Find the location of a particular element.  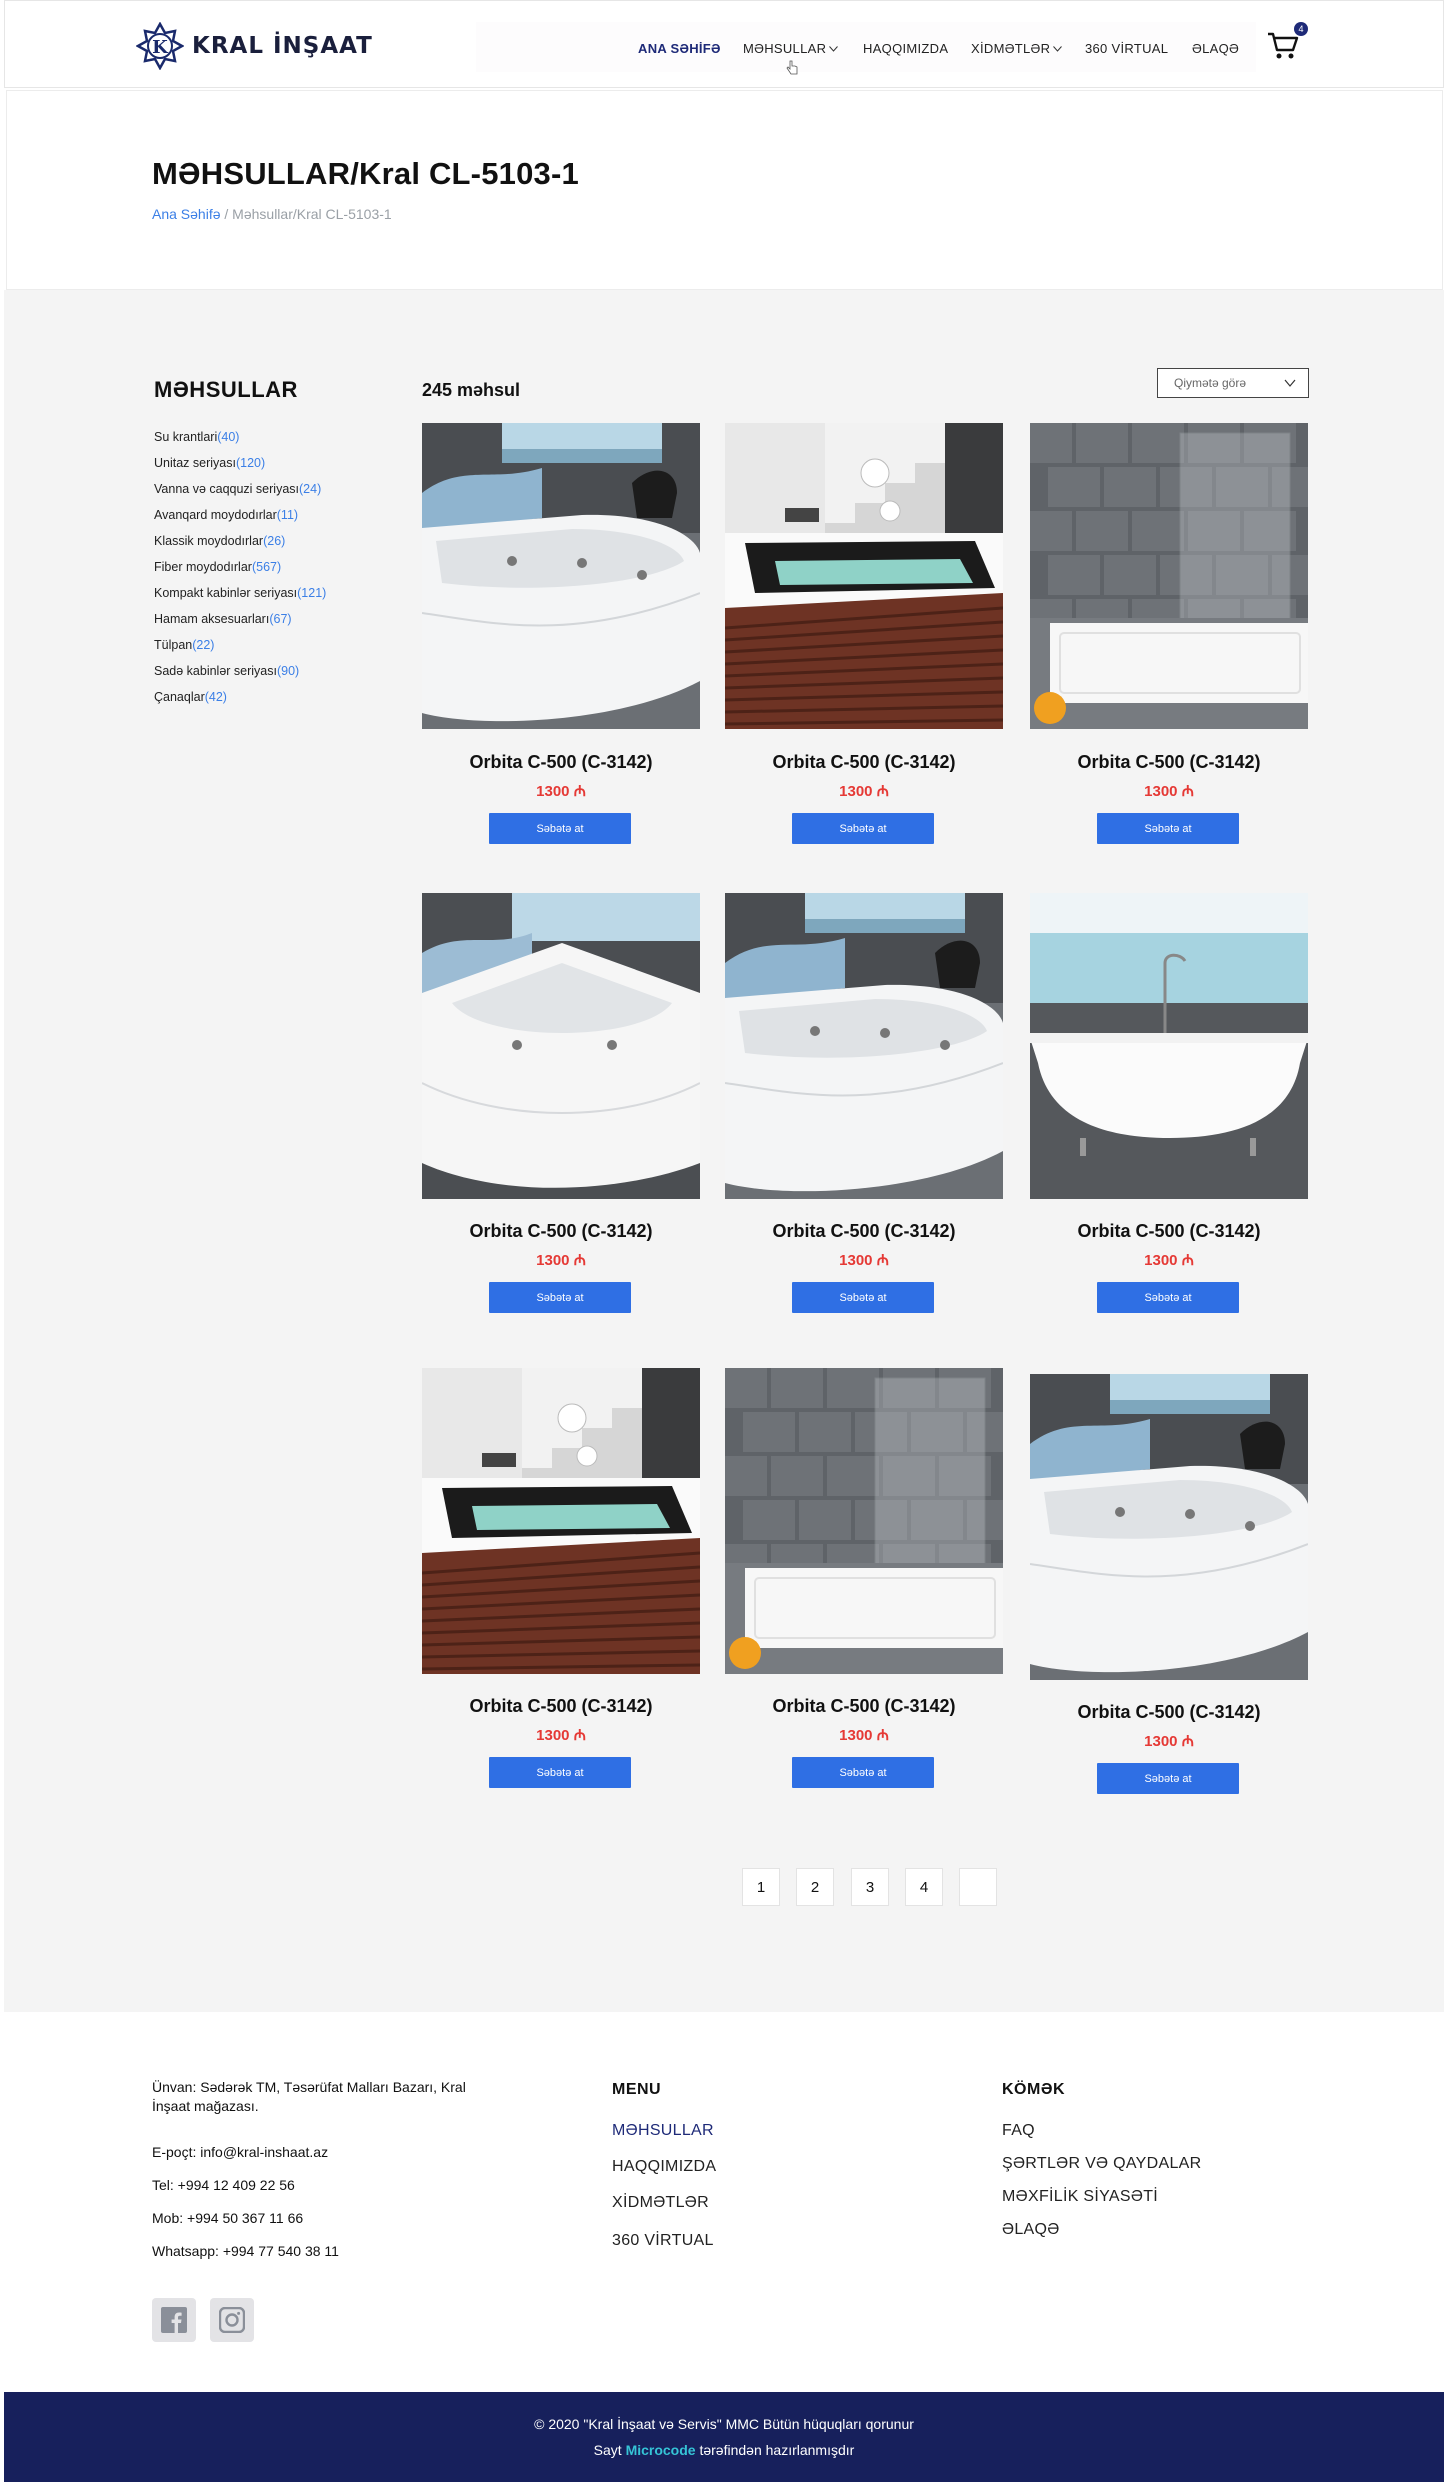

footer-mob: Mob: +994 50 367 11 66 is located at coordinates (227, 2218).